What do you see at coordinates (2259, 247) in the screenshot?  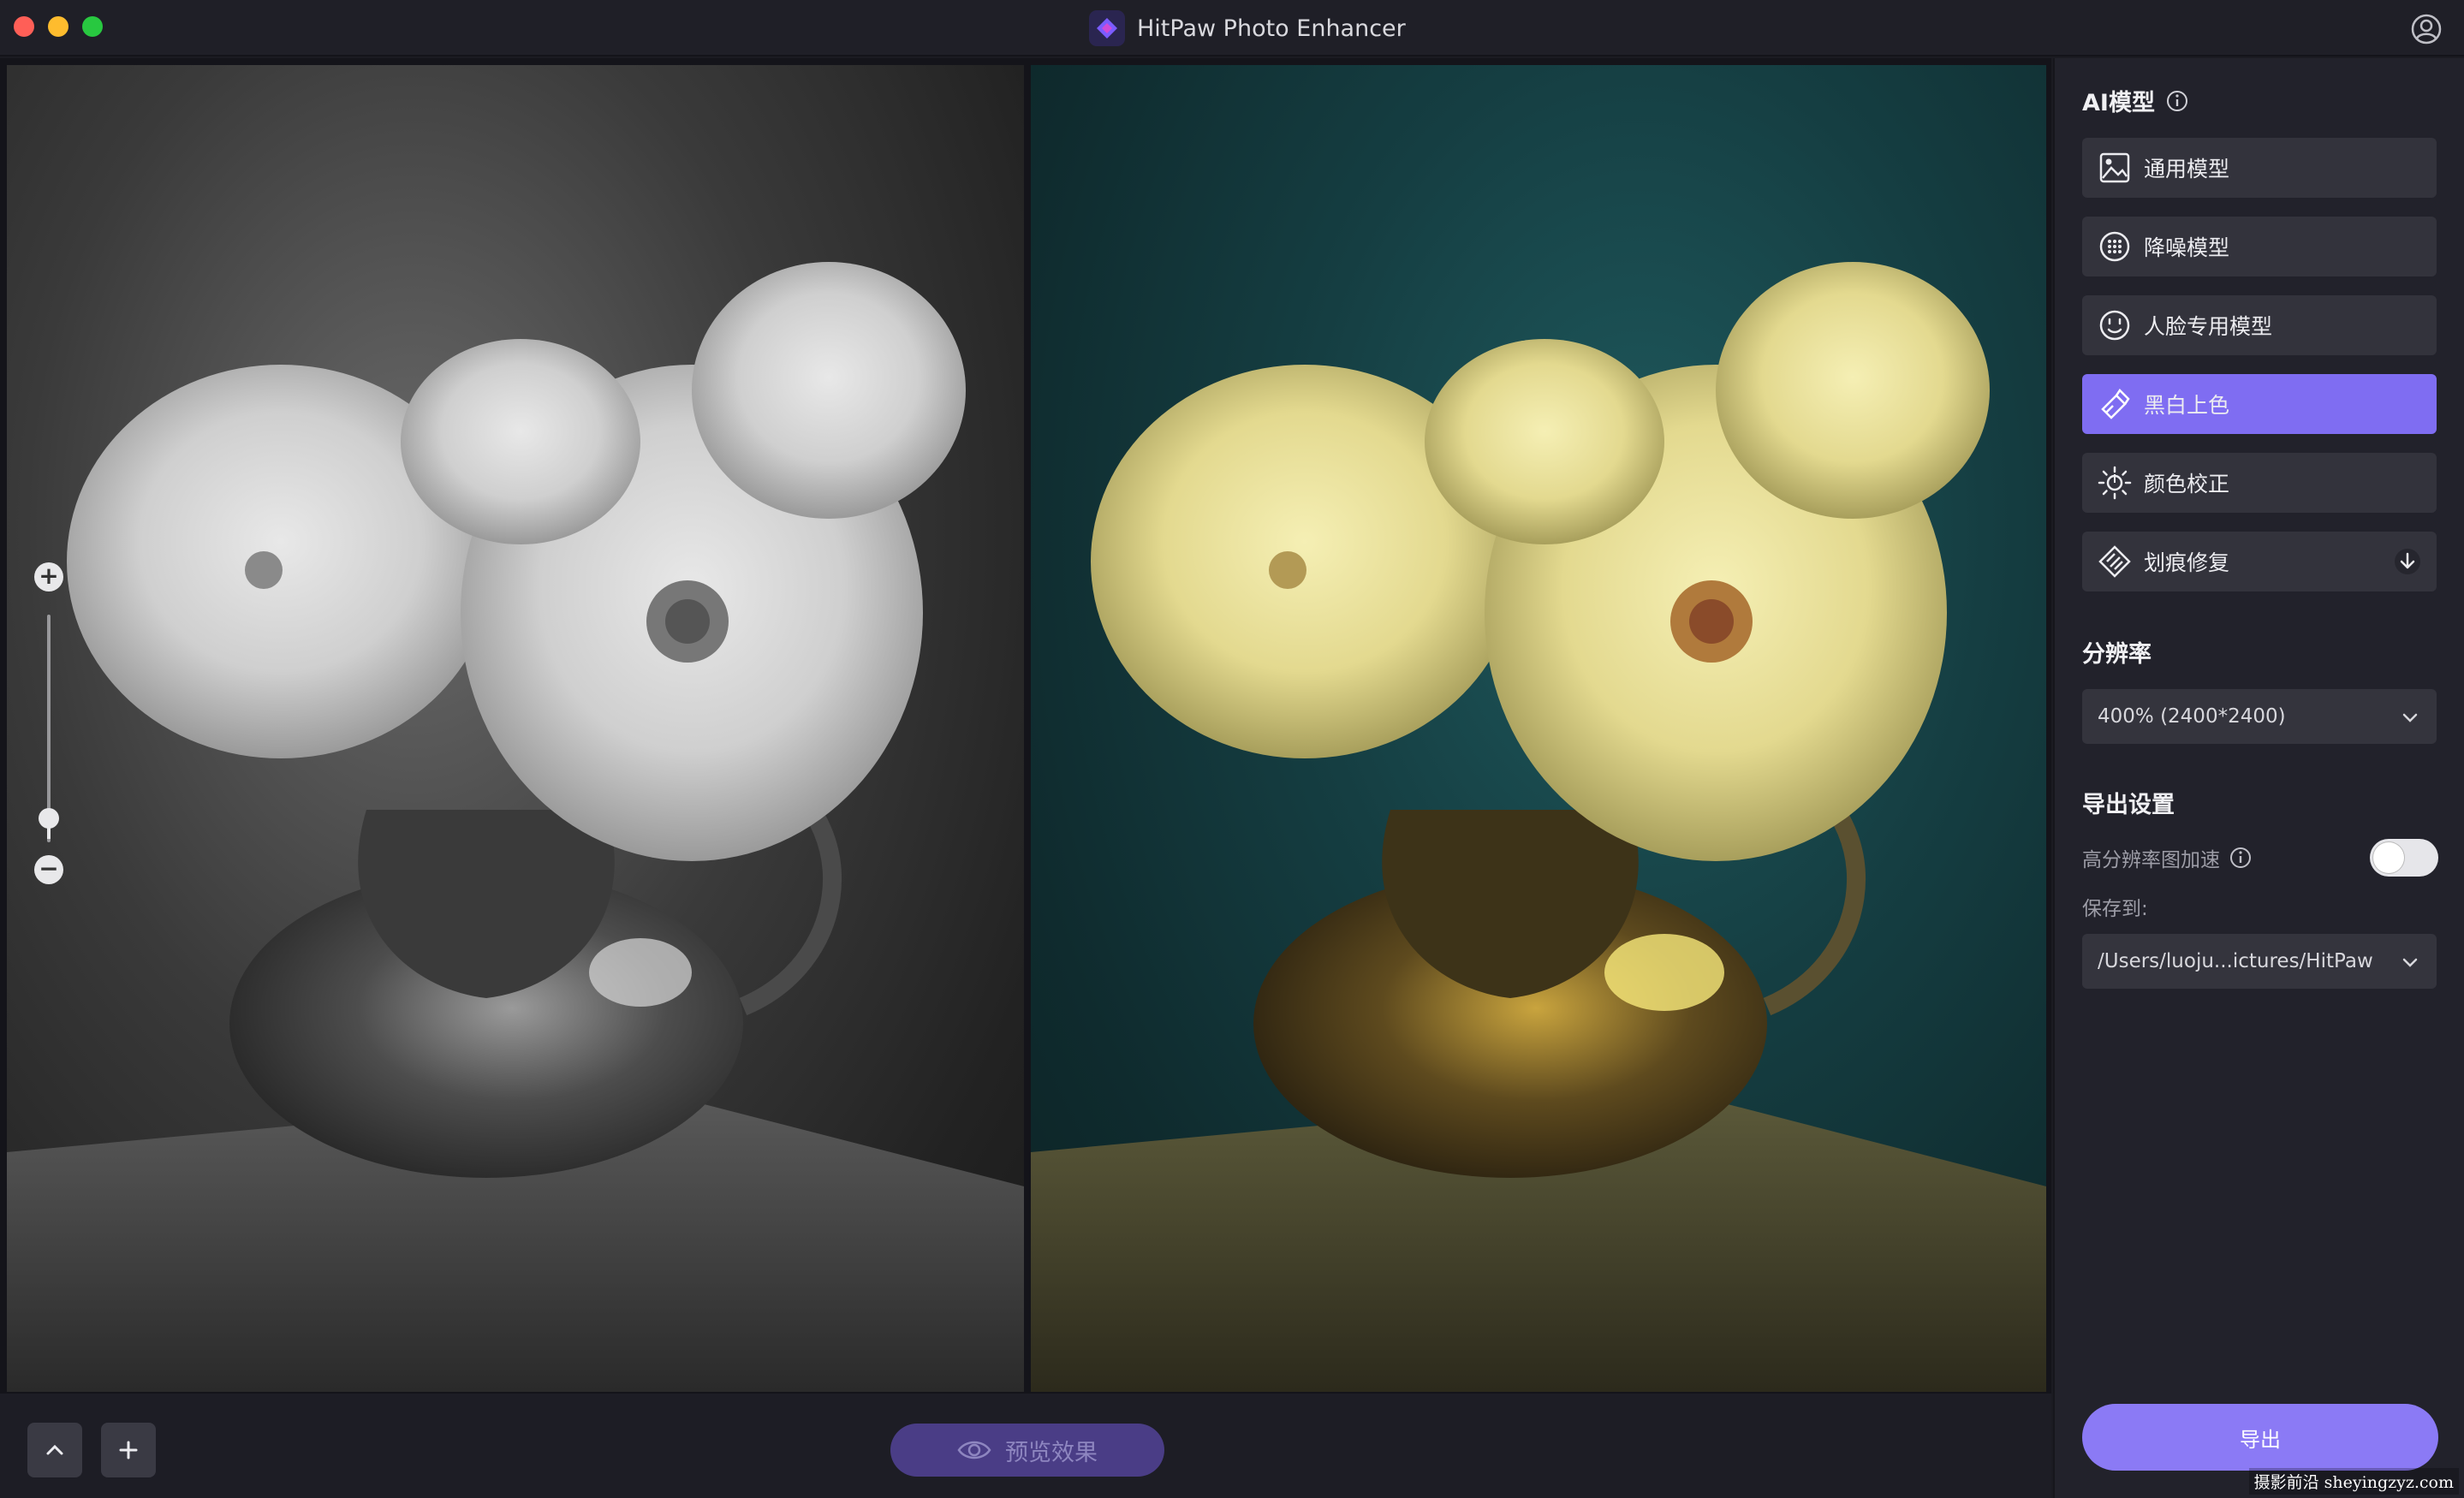 I see `model-denoise-button: 降噪模型` at bounding box center [2259, 247].